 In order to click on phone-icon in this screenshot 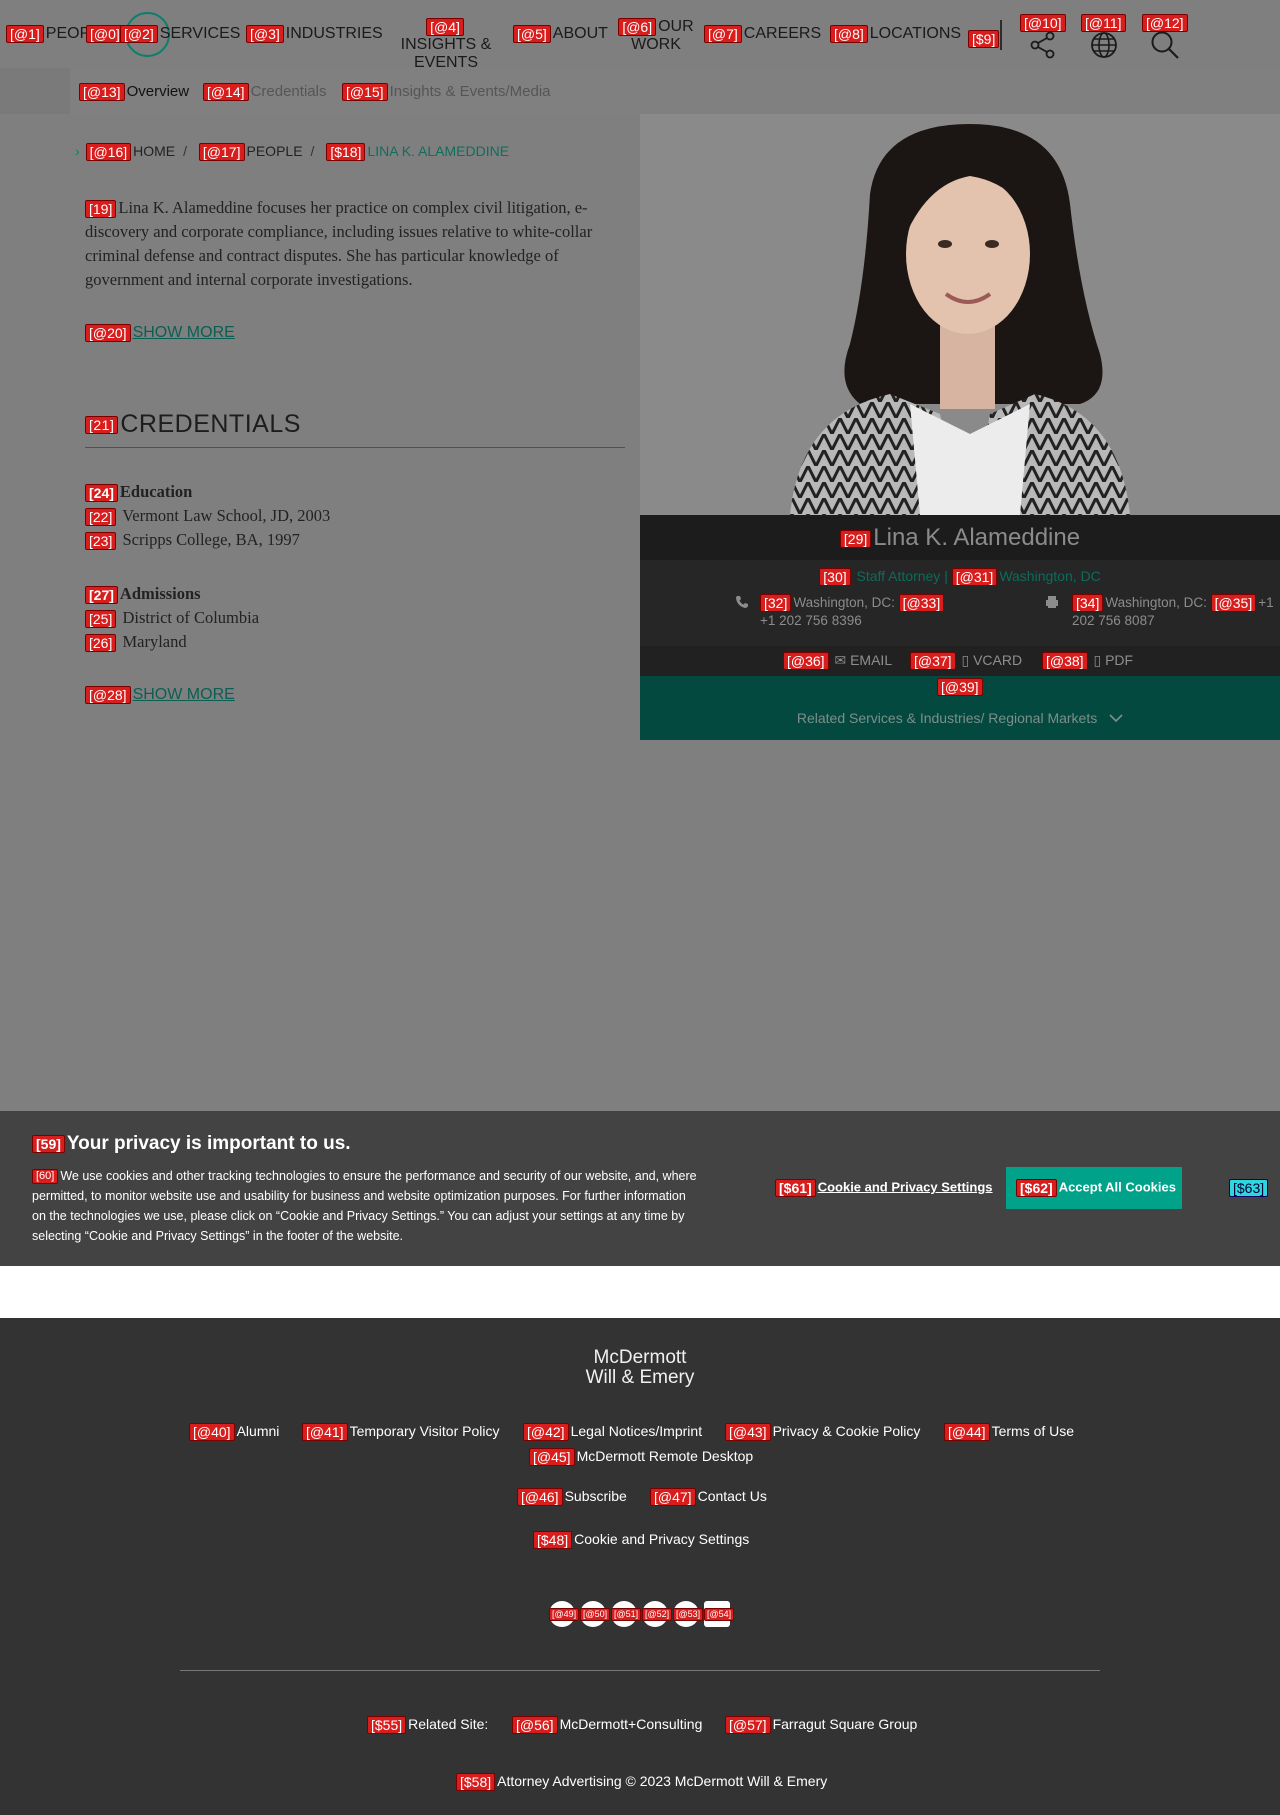, I will do `click(742, 602)`.